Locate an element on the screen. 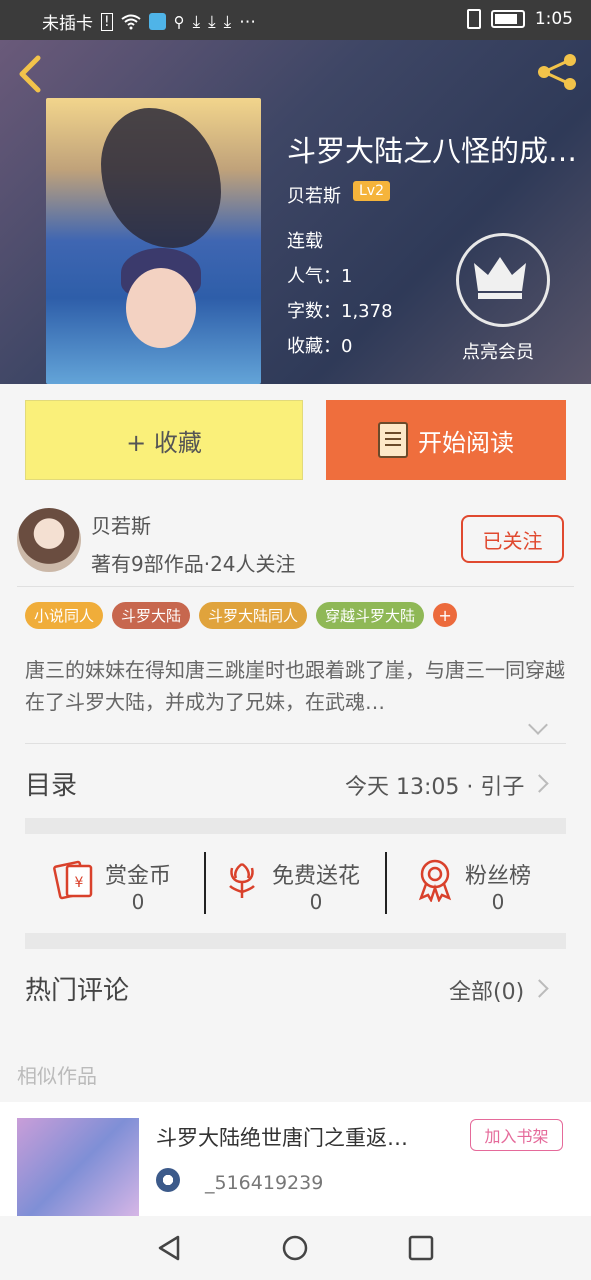 This screenshot has width=591, height=1280. medal-icon is located at coordinates (435, 880).